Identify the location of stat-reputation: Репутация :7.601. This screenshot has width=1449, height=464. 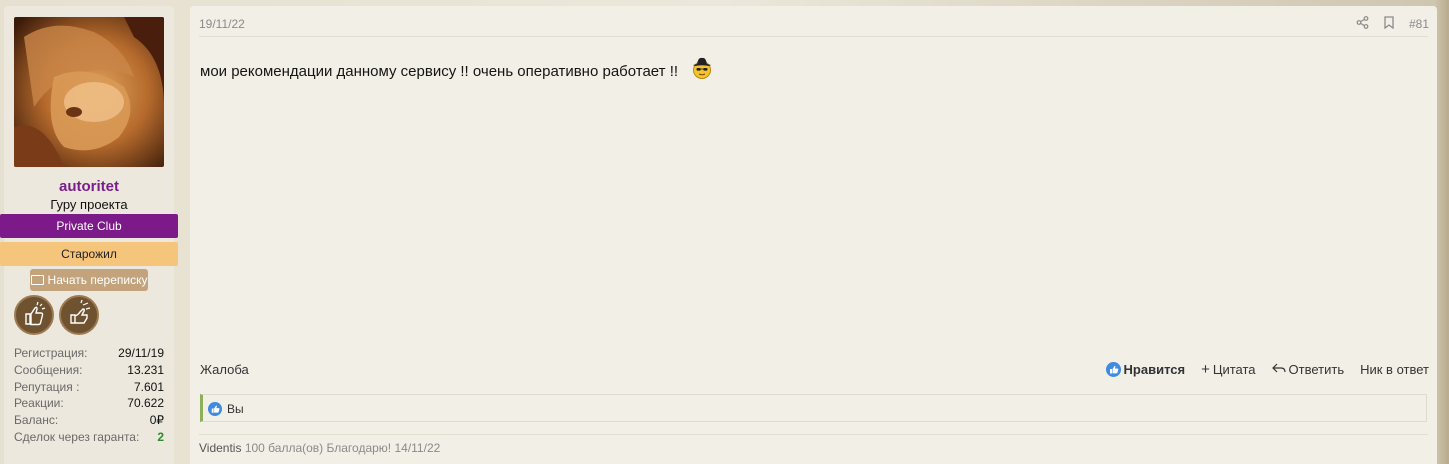
(89, 386).